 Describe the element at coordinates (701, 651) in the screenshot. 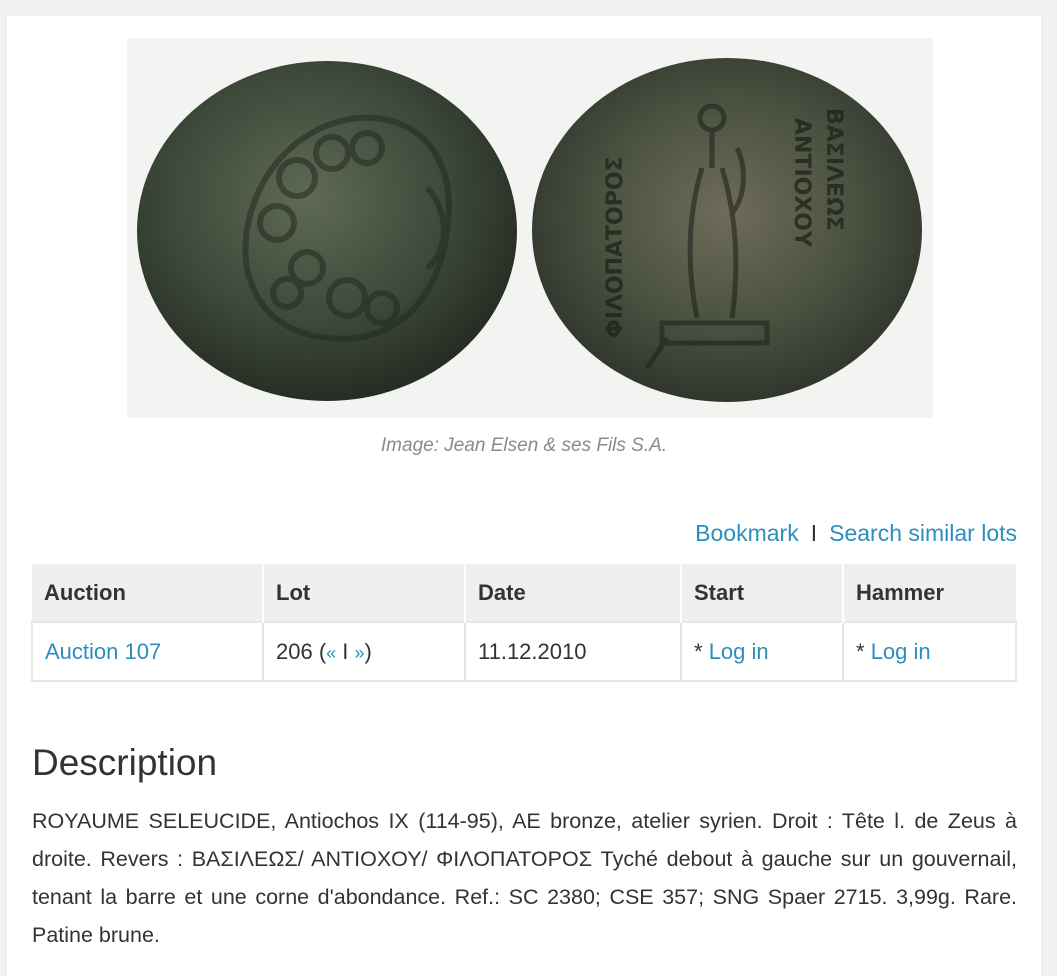

I see `start-prefix: *` at that location.